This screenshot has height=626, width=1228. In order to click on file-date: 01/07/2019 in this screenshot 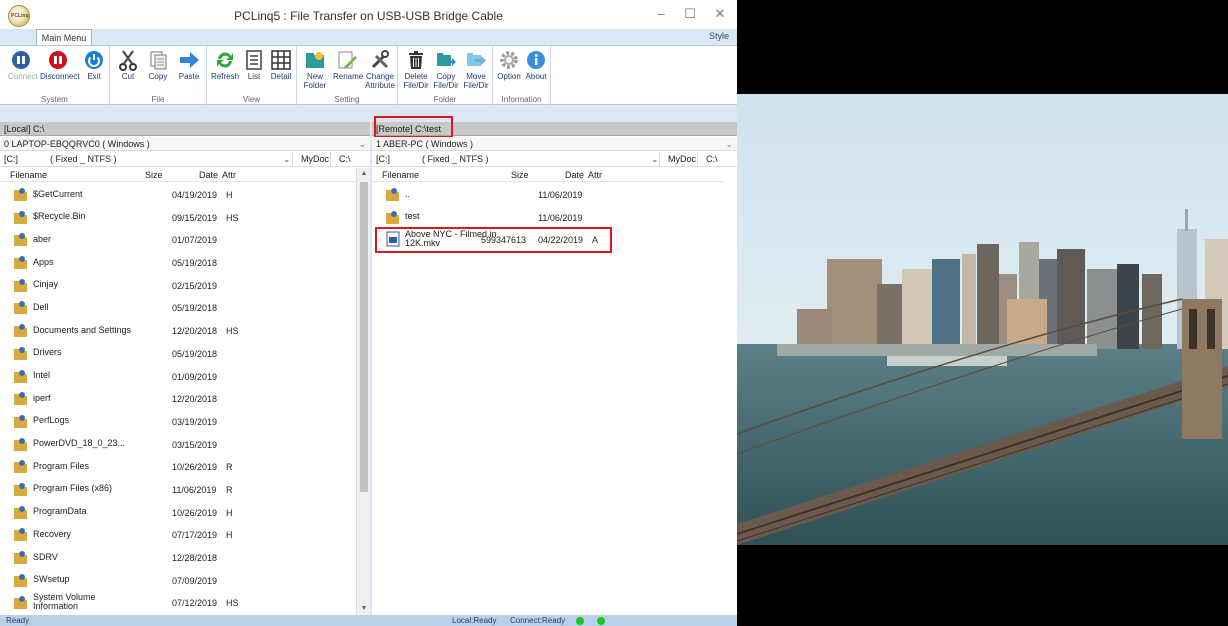, I will do `click(195, 240)`.